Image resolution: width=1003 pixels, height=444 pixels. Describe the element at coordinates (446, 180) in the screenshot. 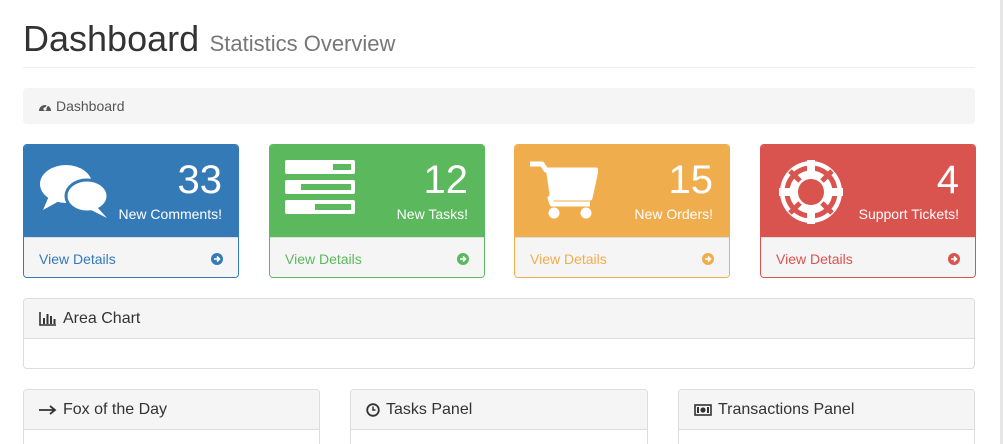

I see `tasks-count: 12` at that location.